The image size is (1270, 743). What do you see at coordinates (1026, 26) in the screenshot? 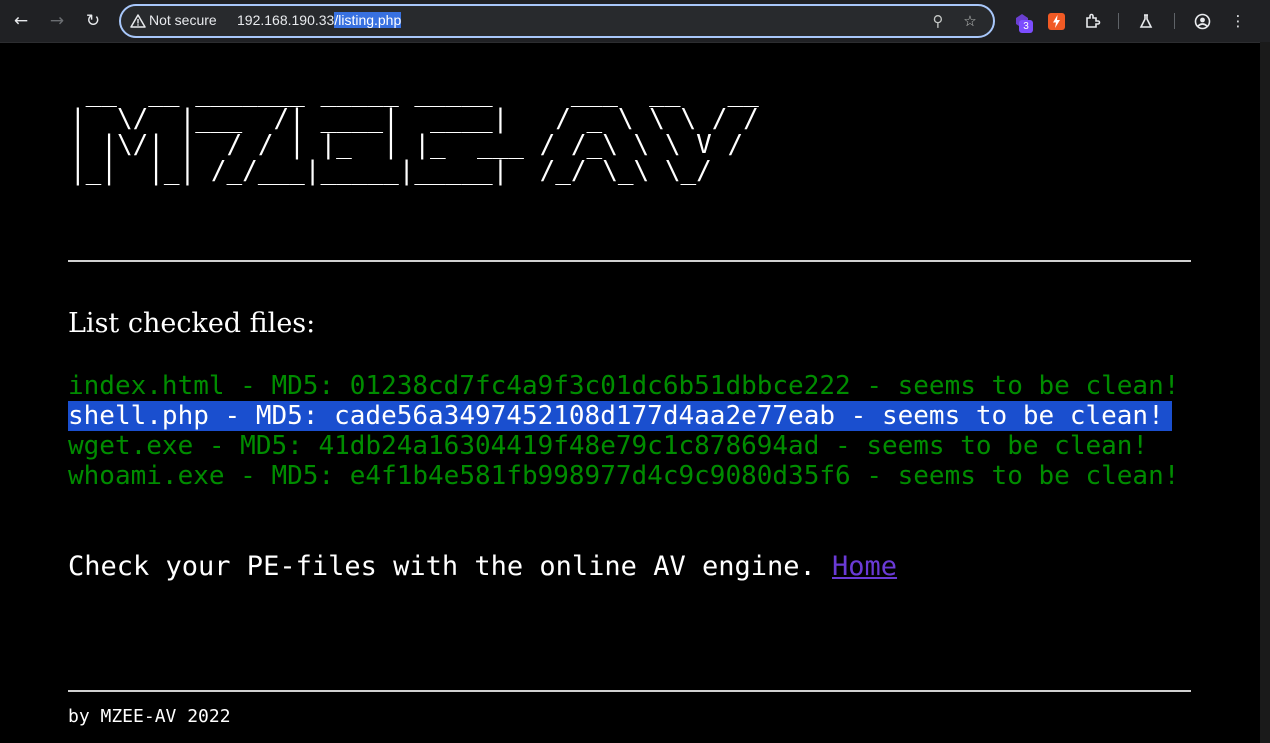
I see `extension-badge: 3` at bounding box center [1026, 26].